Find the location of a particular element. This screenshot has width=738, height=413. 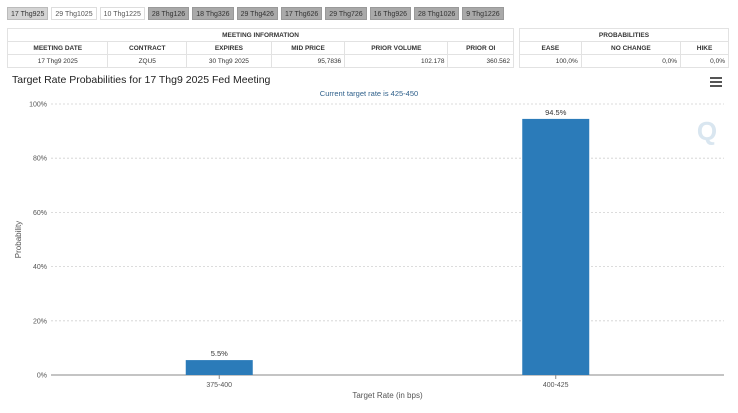

y-tick-label: 40% is located at coordinates (40, 267).